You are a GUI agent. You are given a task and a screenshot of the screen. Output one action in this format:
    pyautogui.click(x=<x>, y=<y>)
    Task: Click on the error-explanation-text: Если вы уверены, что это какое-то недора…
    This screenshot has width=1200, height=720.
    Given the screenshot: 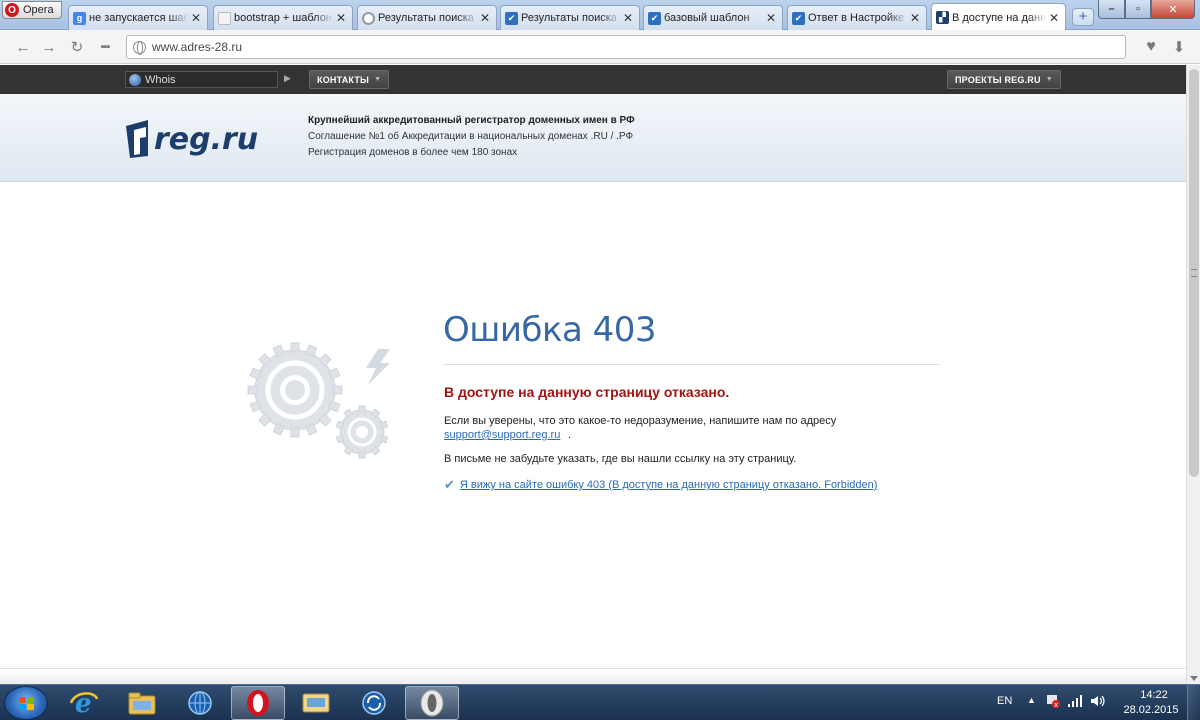 What is the action you would take?
    pyautogui.click(x=640, y=421)
    